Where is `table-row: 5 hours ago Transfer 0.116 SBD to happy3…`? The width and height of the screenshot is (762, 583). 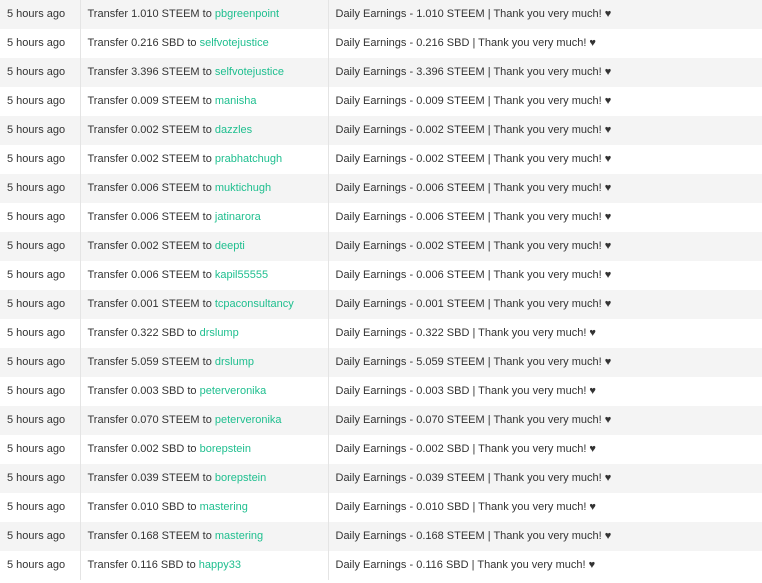
table-row: 5 hours ago Transfer 0.116 SBD to happy3… is located at coordinates (381, 565).